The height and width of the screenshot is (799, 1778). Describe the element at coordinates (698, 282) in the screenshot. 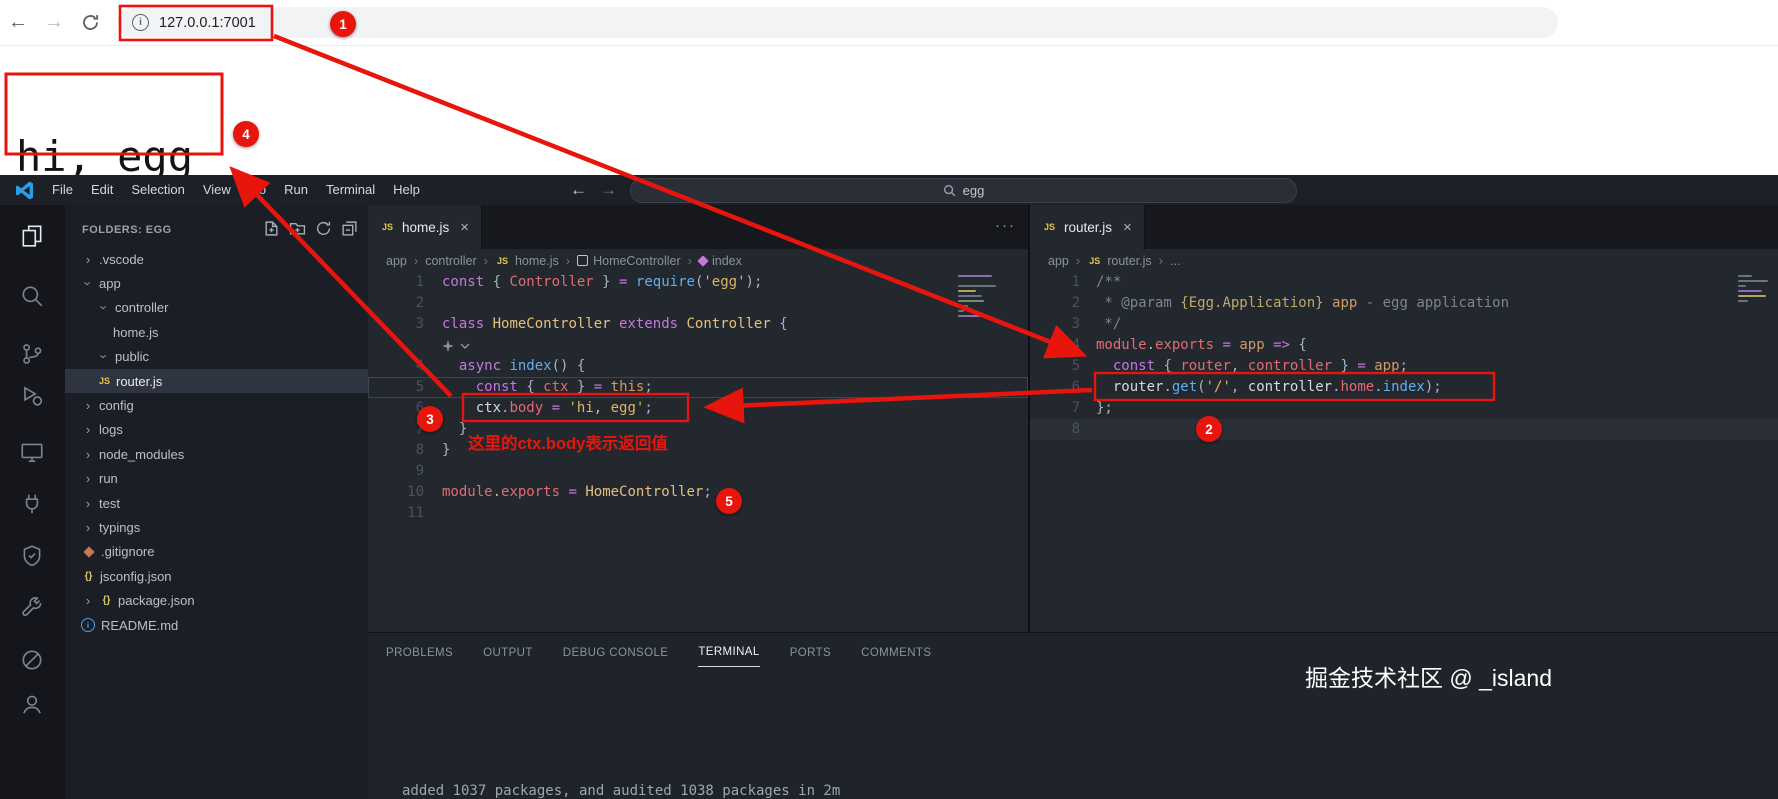

I see `code-line: 1 const { Controller } = require('egg');` at that location.